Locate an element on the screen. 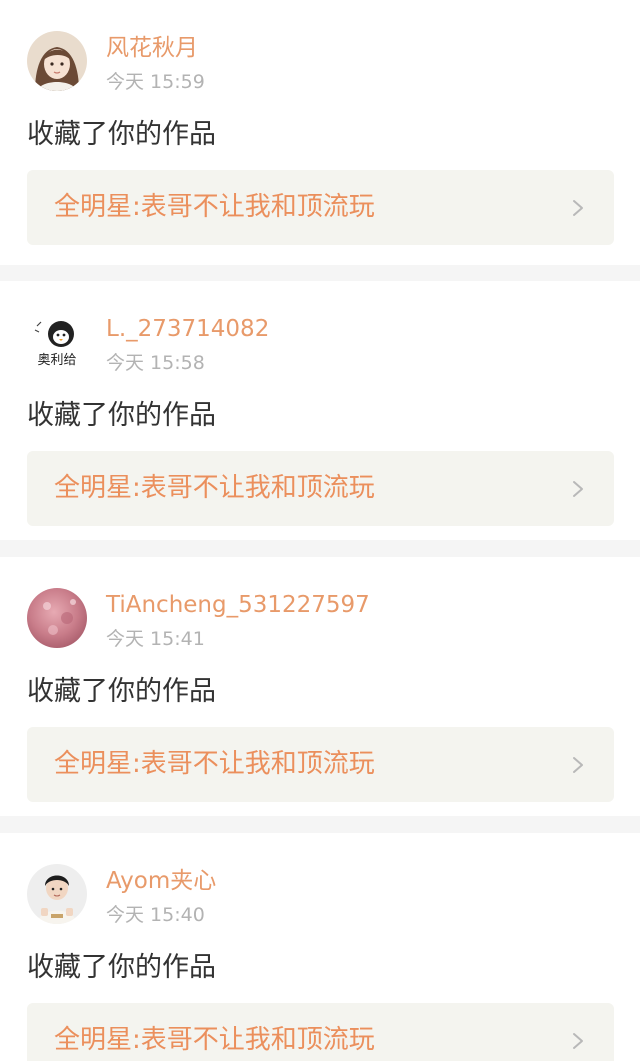 The height and width of the screenshot is (1061, 640). timestamp: 今天 15:58 is located at coordinates (155, 363).